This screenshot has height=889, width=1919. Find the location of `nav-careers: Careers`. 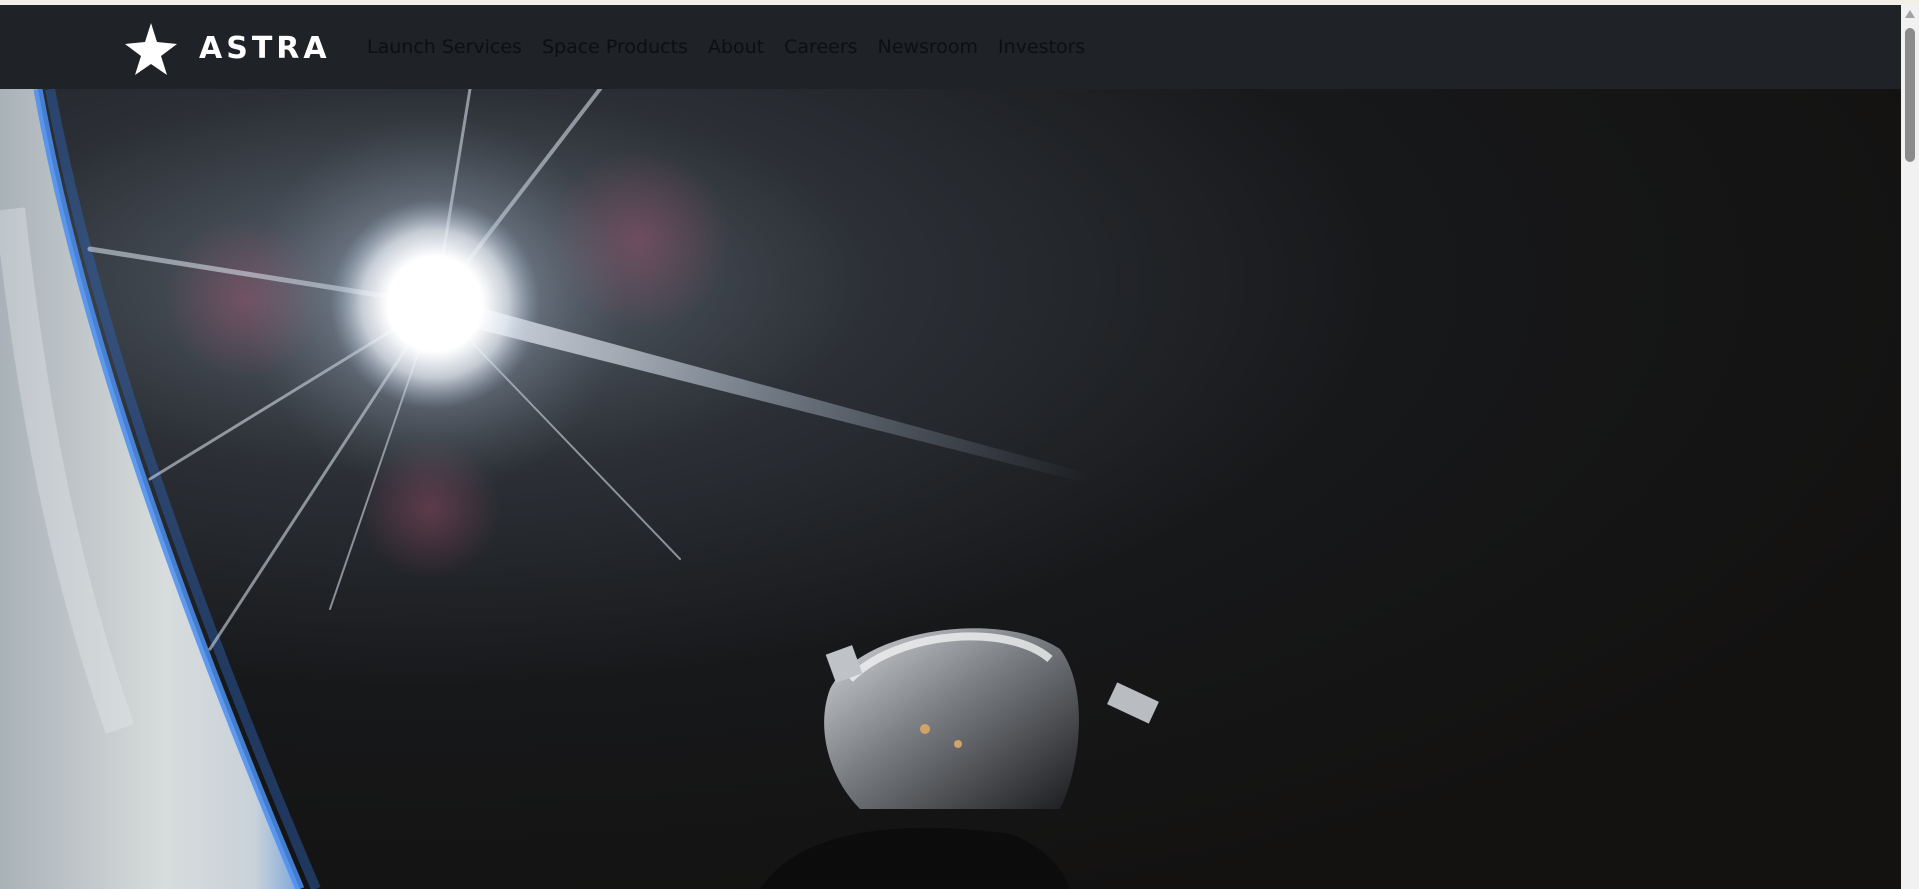

nav-careers: Careers is located at coordinates (820, 47).